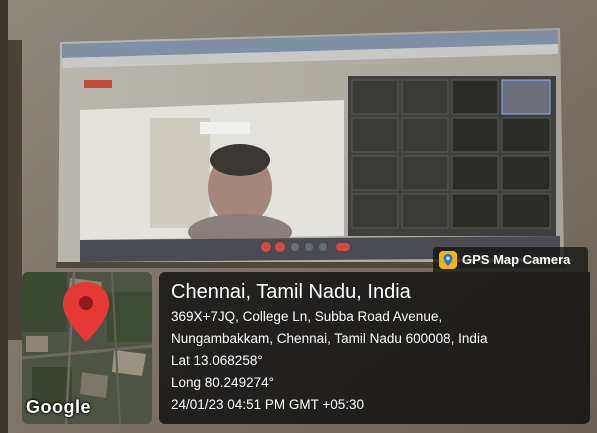 This screenshot has height=433, width=597. What do you see at coordinates (448, 259) in the screenshot?
I see `gps-camera-logo-icon` at bounding box center [448, 259].